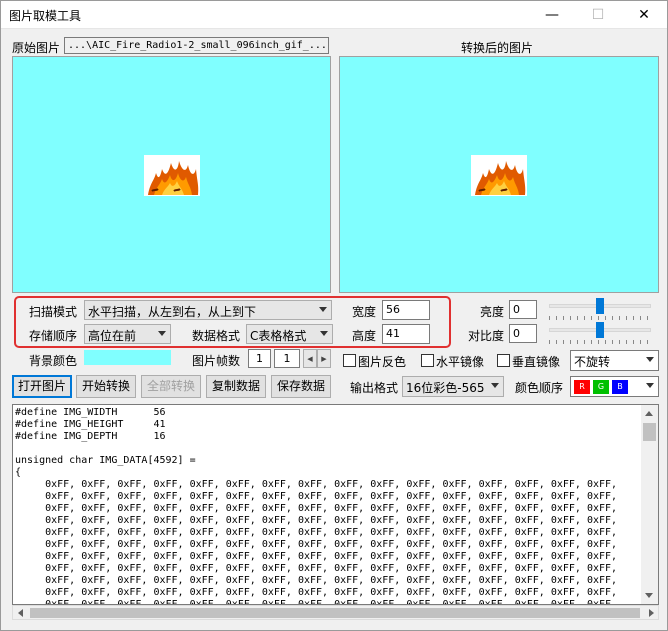  What do you see at coordinates (486, 336) in the screenshot?
I see `contrast-label: 对比度` at bounding box center [486, 336].